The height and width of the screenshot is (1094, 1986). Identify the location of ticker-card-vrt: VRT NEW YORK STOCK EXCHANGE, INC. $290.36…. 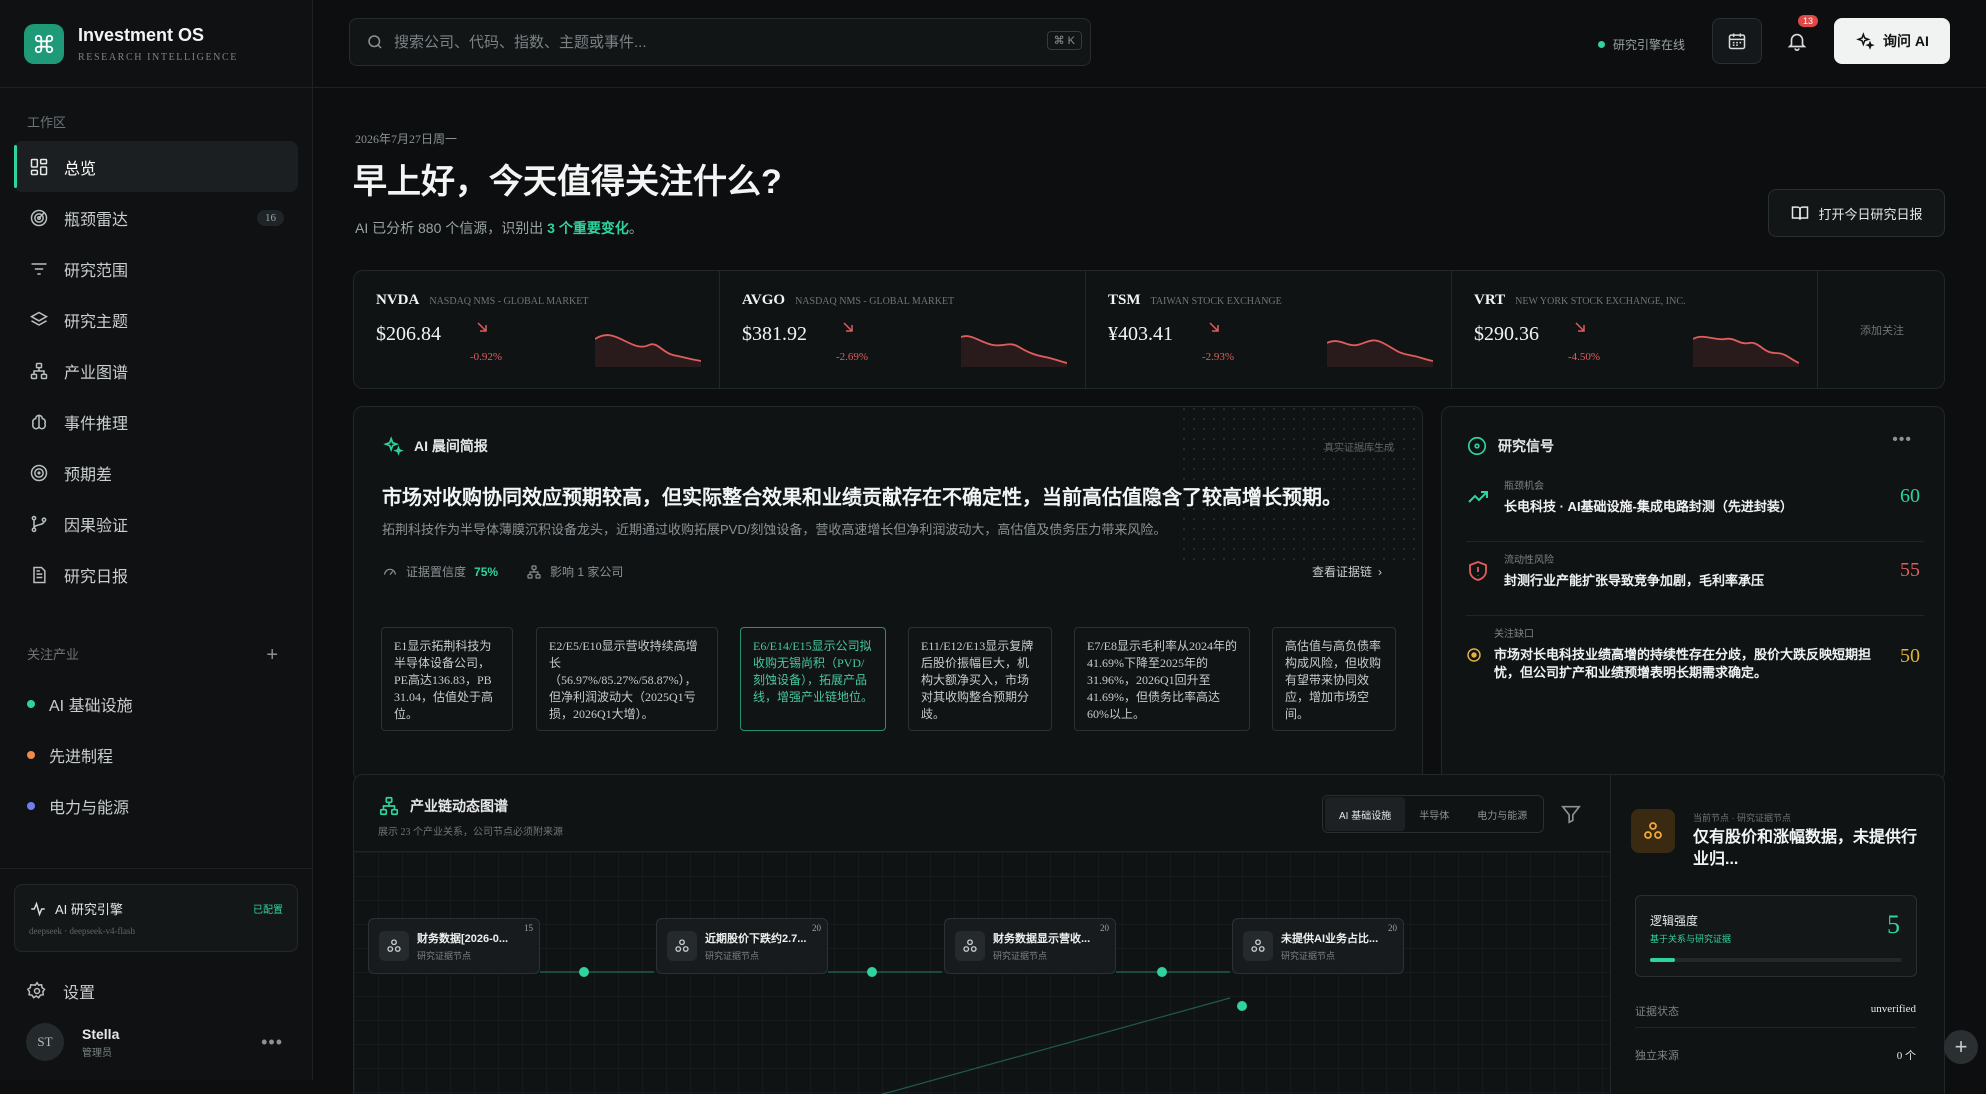
(1635, 329).